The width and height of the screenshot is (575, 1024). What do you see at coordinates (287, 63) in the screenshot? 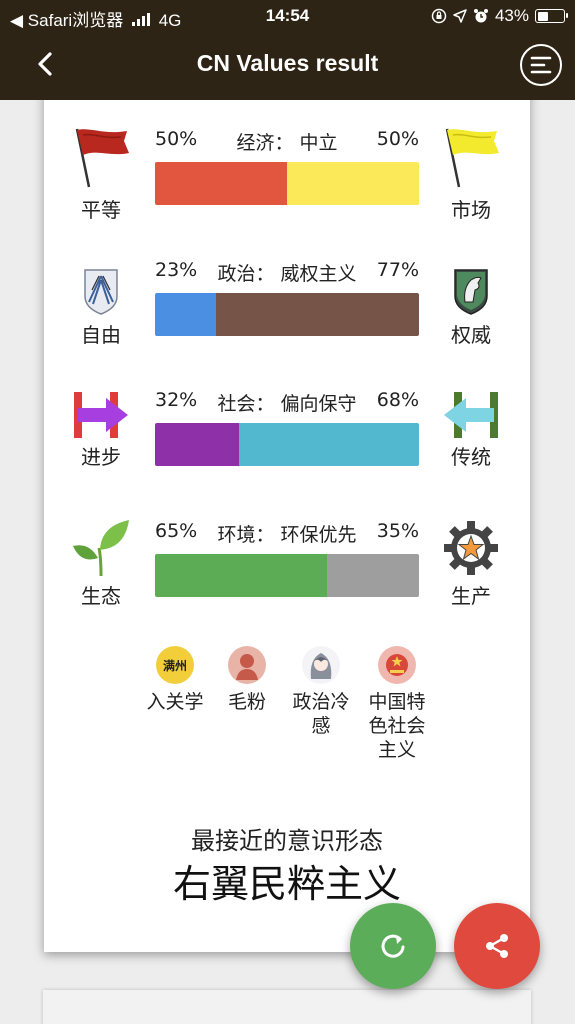
I see `page-title: CN Values result` at bounding box center [287, 63].